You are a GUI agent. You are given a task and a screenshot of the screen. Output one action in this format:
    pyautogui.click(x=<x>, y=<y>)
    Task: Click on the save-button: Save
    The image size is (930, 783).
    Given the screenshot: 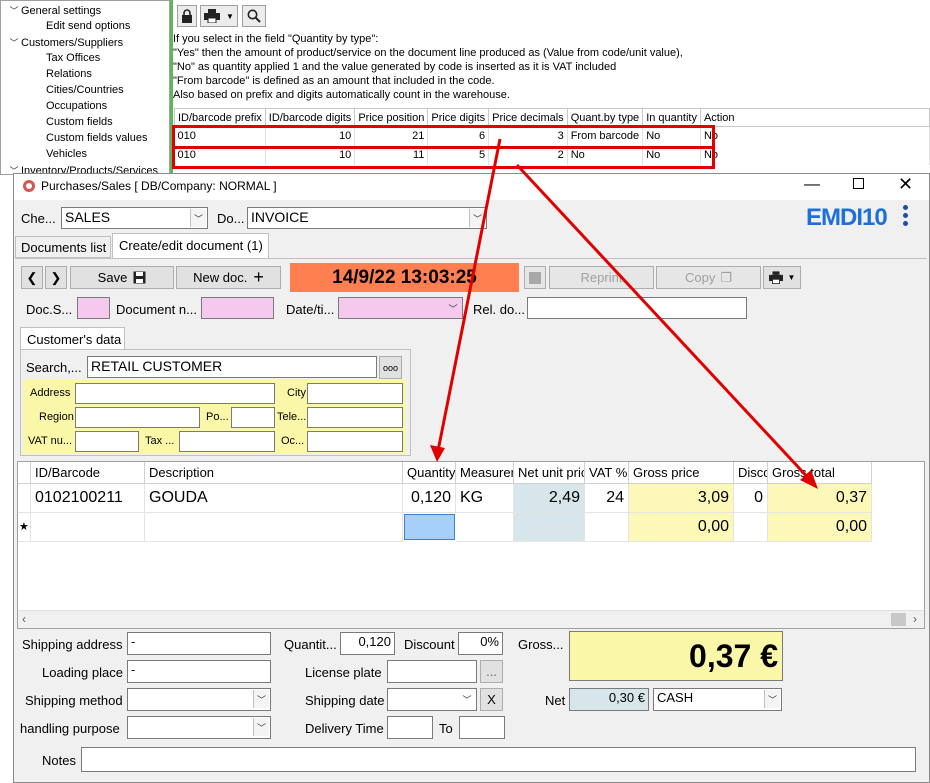 What is the action you would take?
    pyautogui.click(x=122, y=277)
    